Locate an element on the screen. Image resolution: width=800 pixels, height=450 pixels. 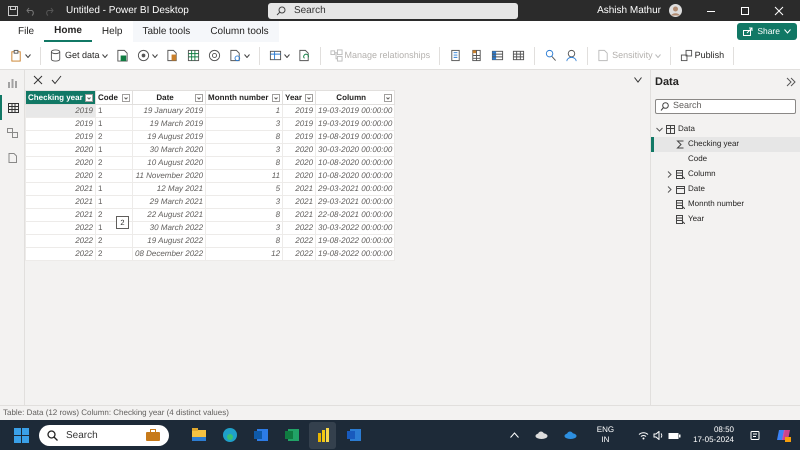
clock-date: 17-05-2024 is located at coordinates (713, 440).